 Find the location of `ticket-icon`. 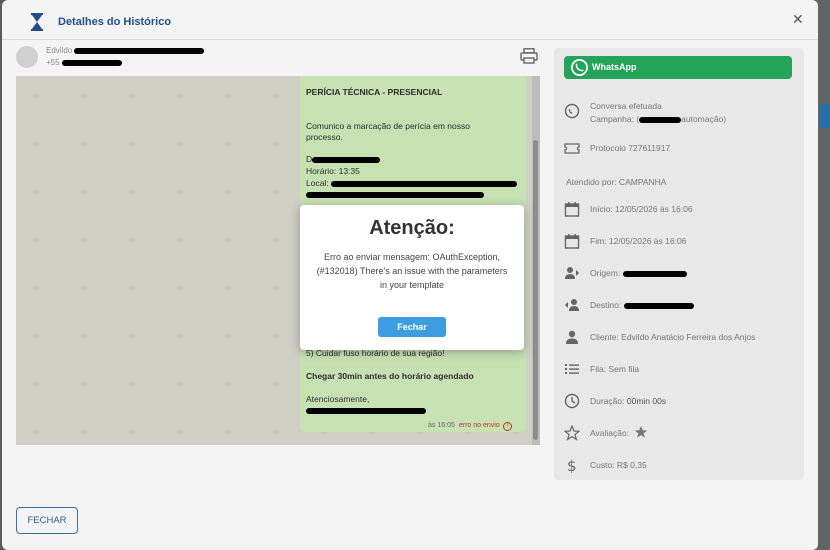

ticket-icon is located at coordinates (572, 148).